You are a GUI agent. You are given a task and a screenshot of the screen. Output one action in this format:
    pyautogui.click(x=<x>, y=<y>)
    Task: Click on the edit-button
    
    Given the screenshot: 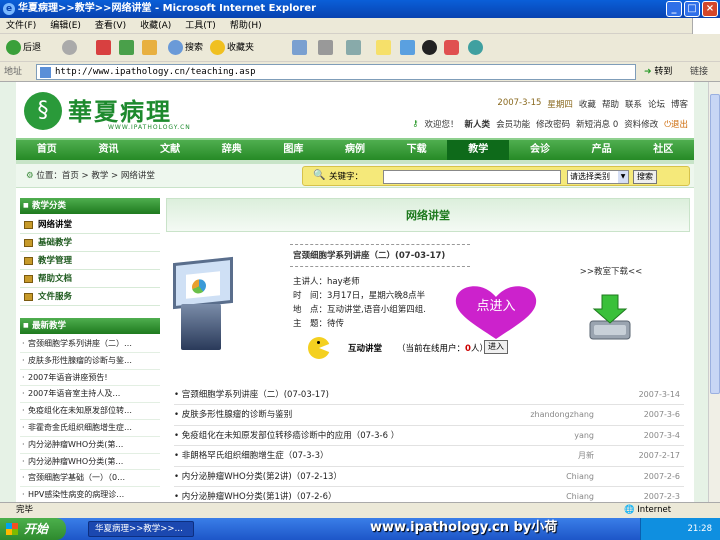 What is the action you would take?
    pyautogui.click(x=354, y=48)
    